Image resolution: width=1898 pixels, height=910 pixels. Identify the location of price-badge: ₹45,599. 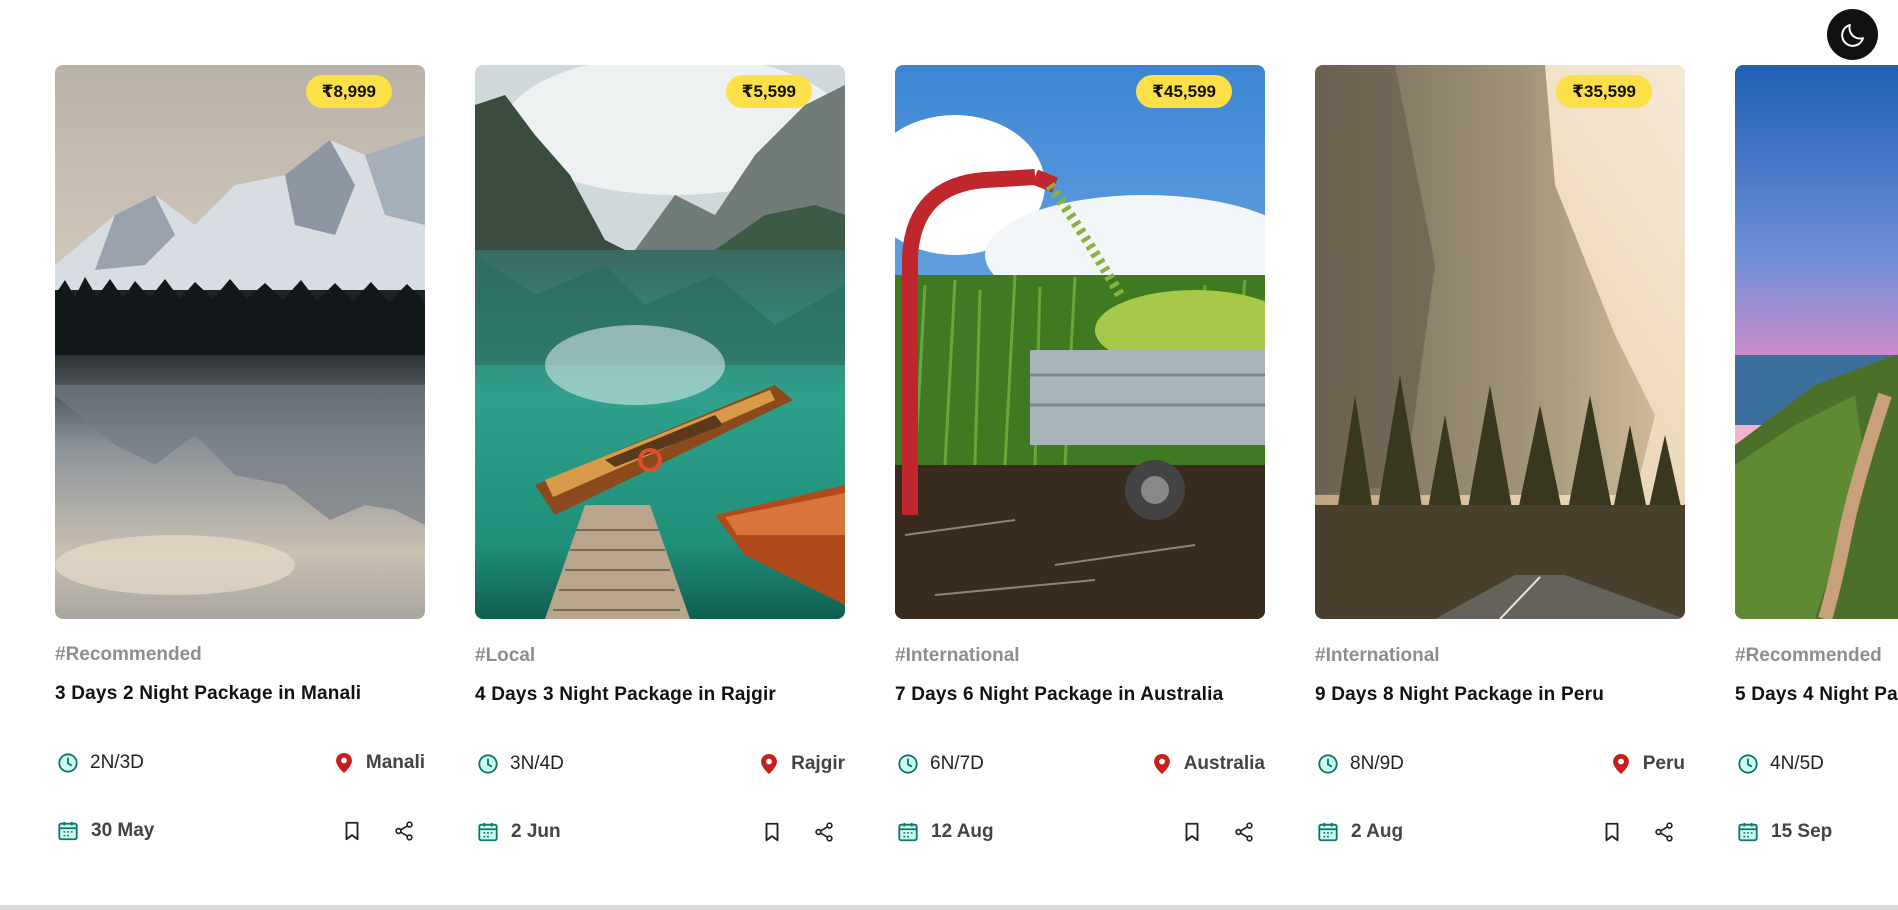
(1184, 91).